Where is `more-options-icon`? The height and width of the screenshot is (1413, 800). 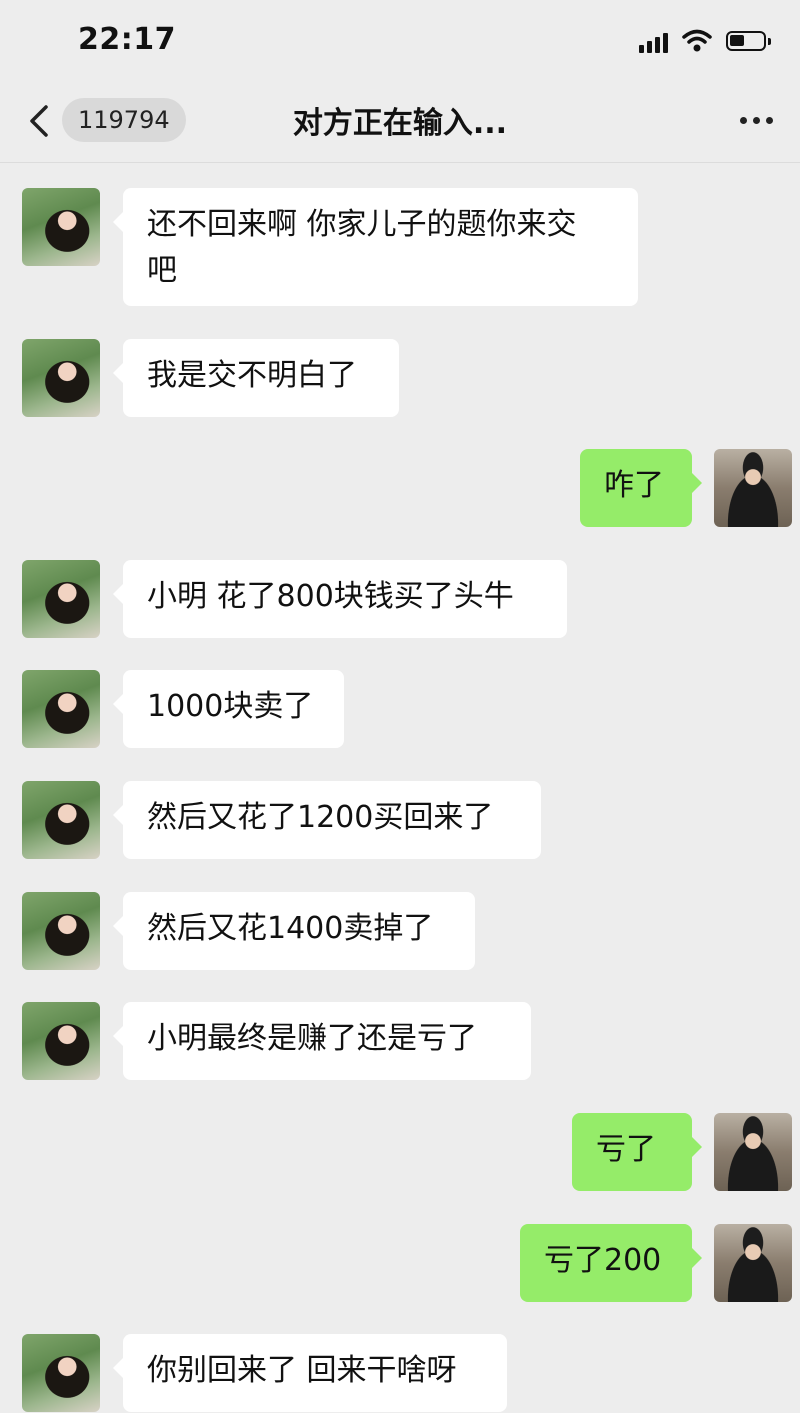
more-options-icon is located at coordinates (760, 120).